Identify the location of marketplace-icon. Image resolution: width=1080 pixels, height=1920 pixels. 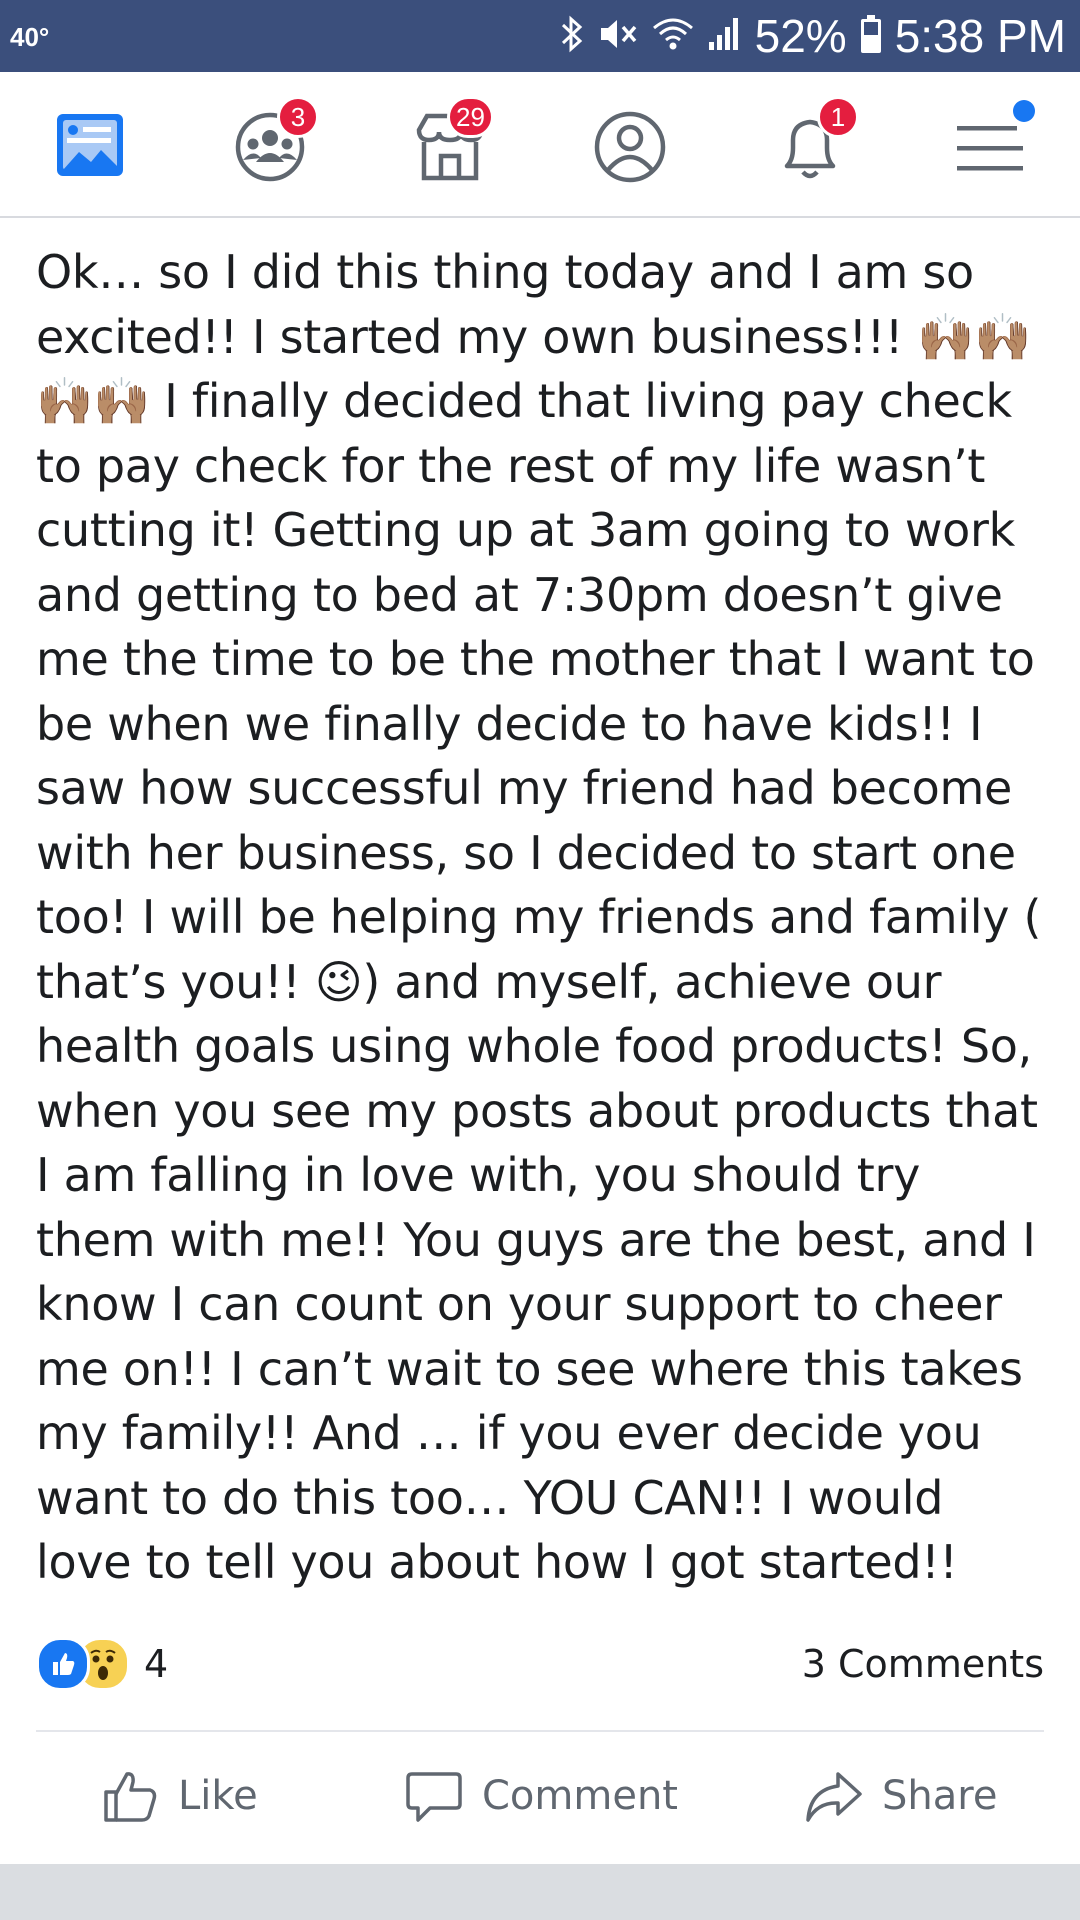
(450, 153).